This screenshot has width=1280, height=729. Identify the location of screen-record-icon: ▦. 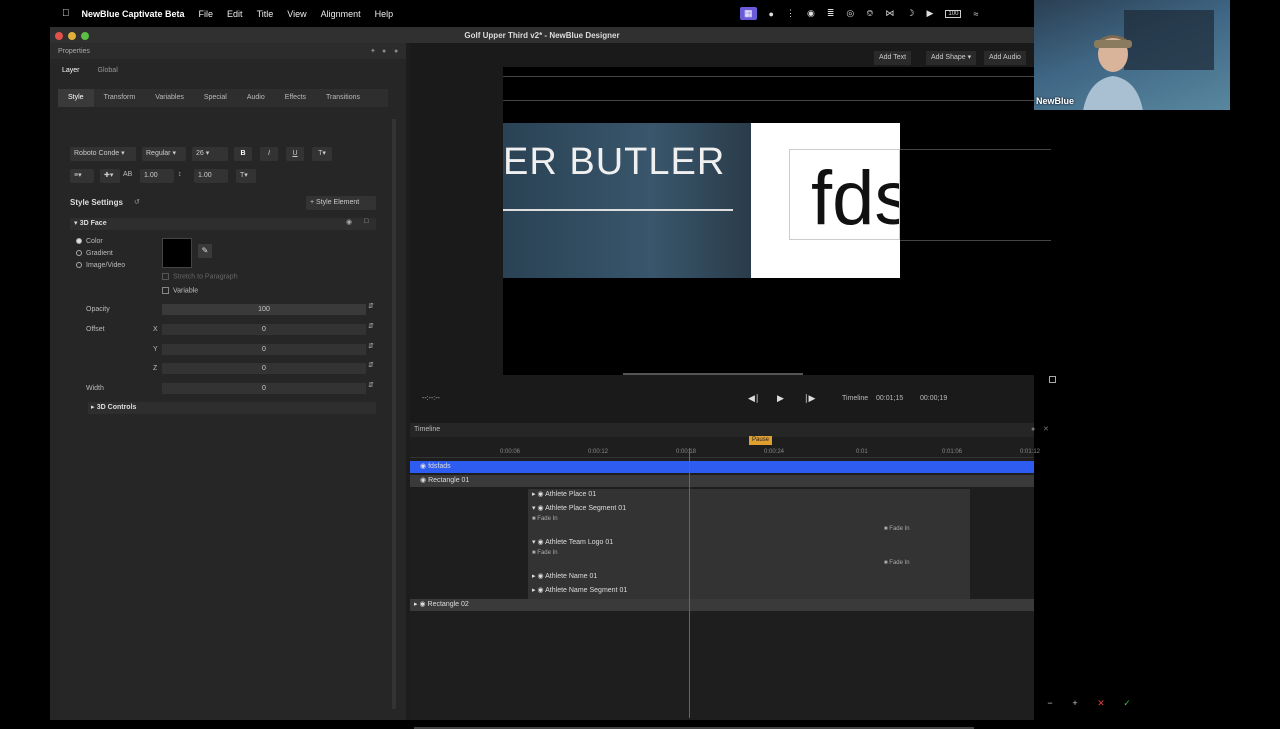
(748, 13).